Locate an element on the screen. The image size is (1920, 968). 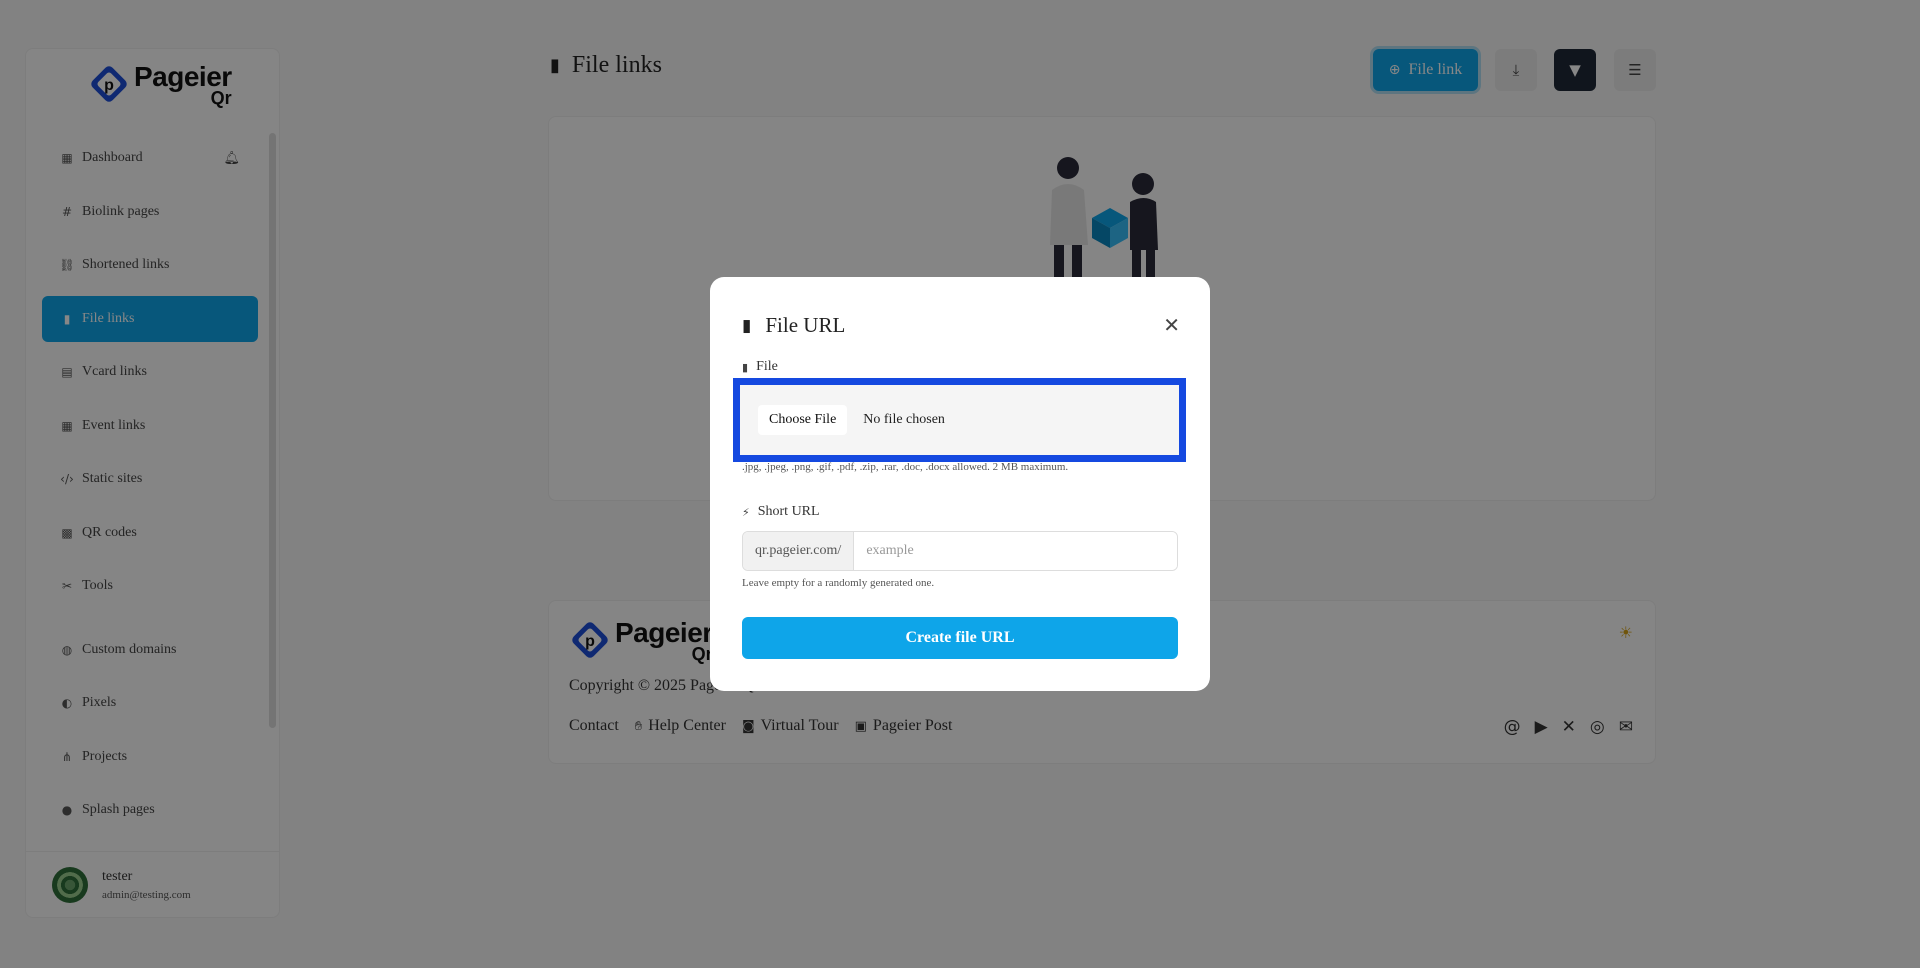
file-input: Choose File No file chosen is located at coordinates (959, 420).